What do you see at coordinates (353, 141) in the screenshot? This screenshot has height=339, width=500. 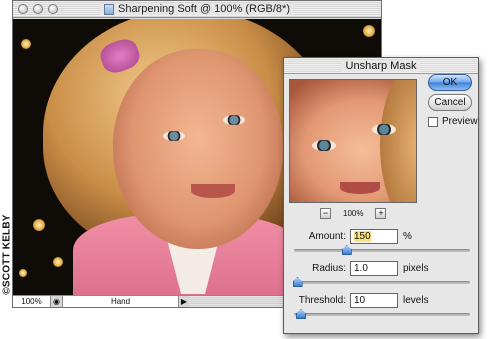 I see `dialog-preview` at bounding box center [353, 141].